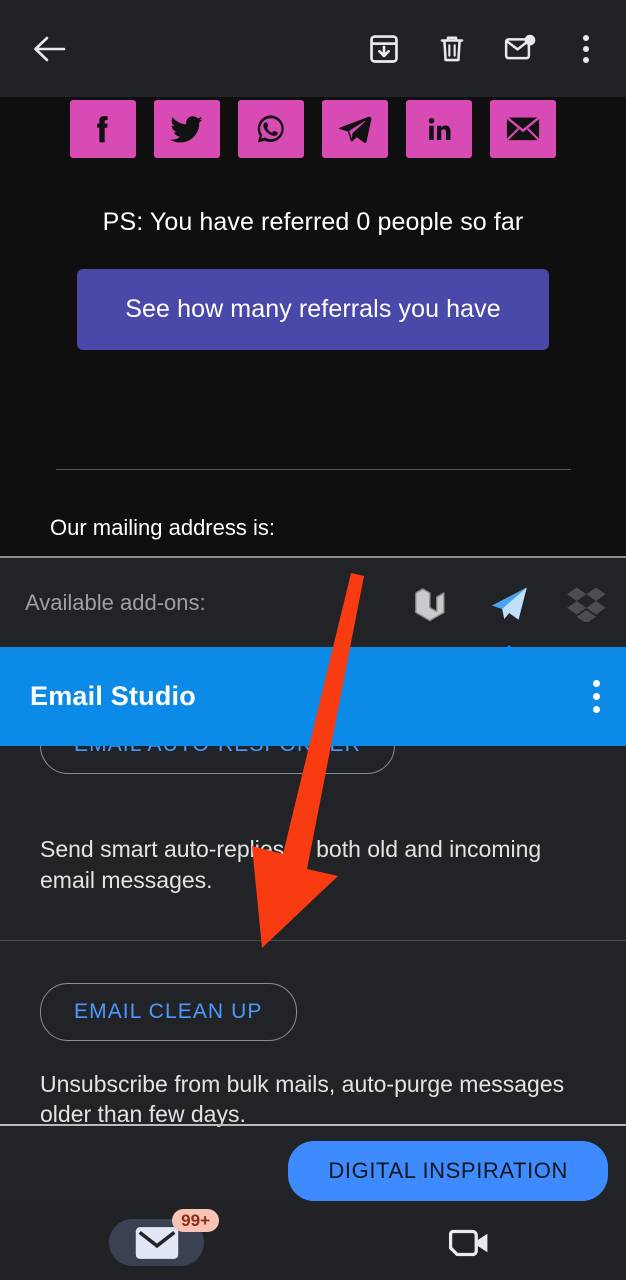 The width and height of the screenshot is (626, 1280). I want to click on delete-icon, so click(452, 48).